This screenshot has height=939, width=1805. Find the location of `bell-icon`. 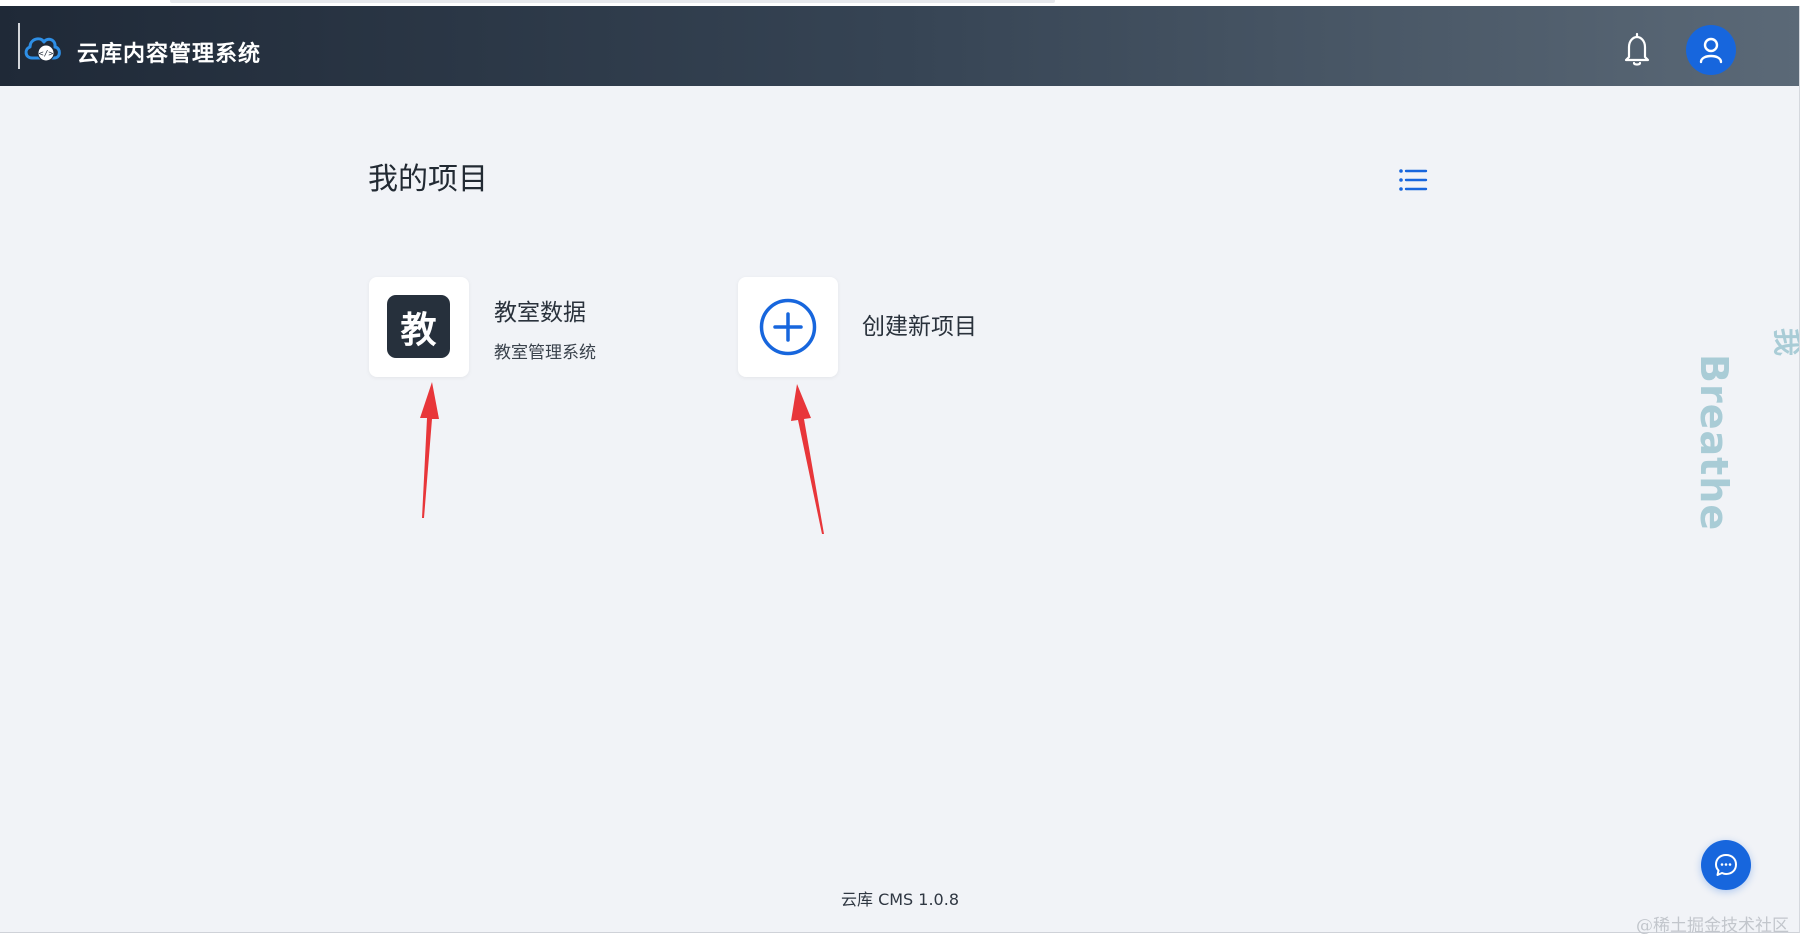

bell-icon is located at coordinates (1637, 50).